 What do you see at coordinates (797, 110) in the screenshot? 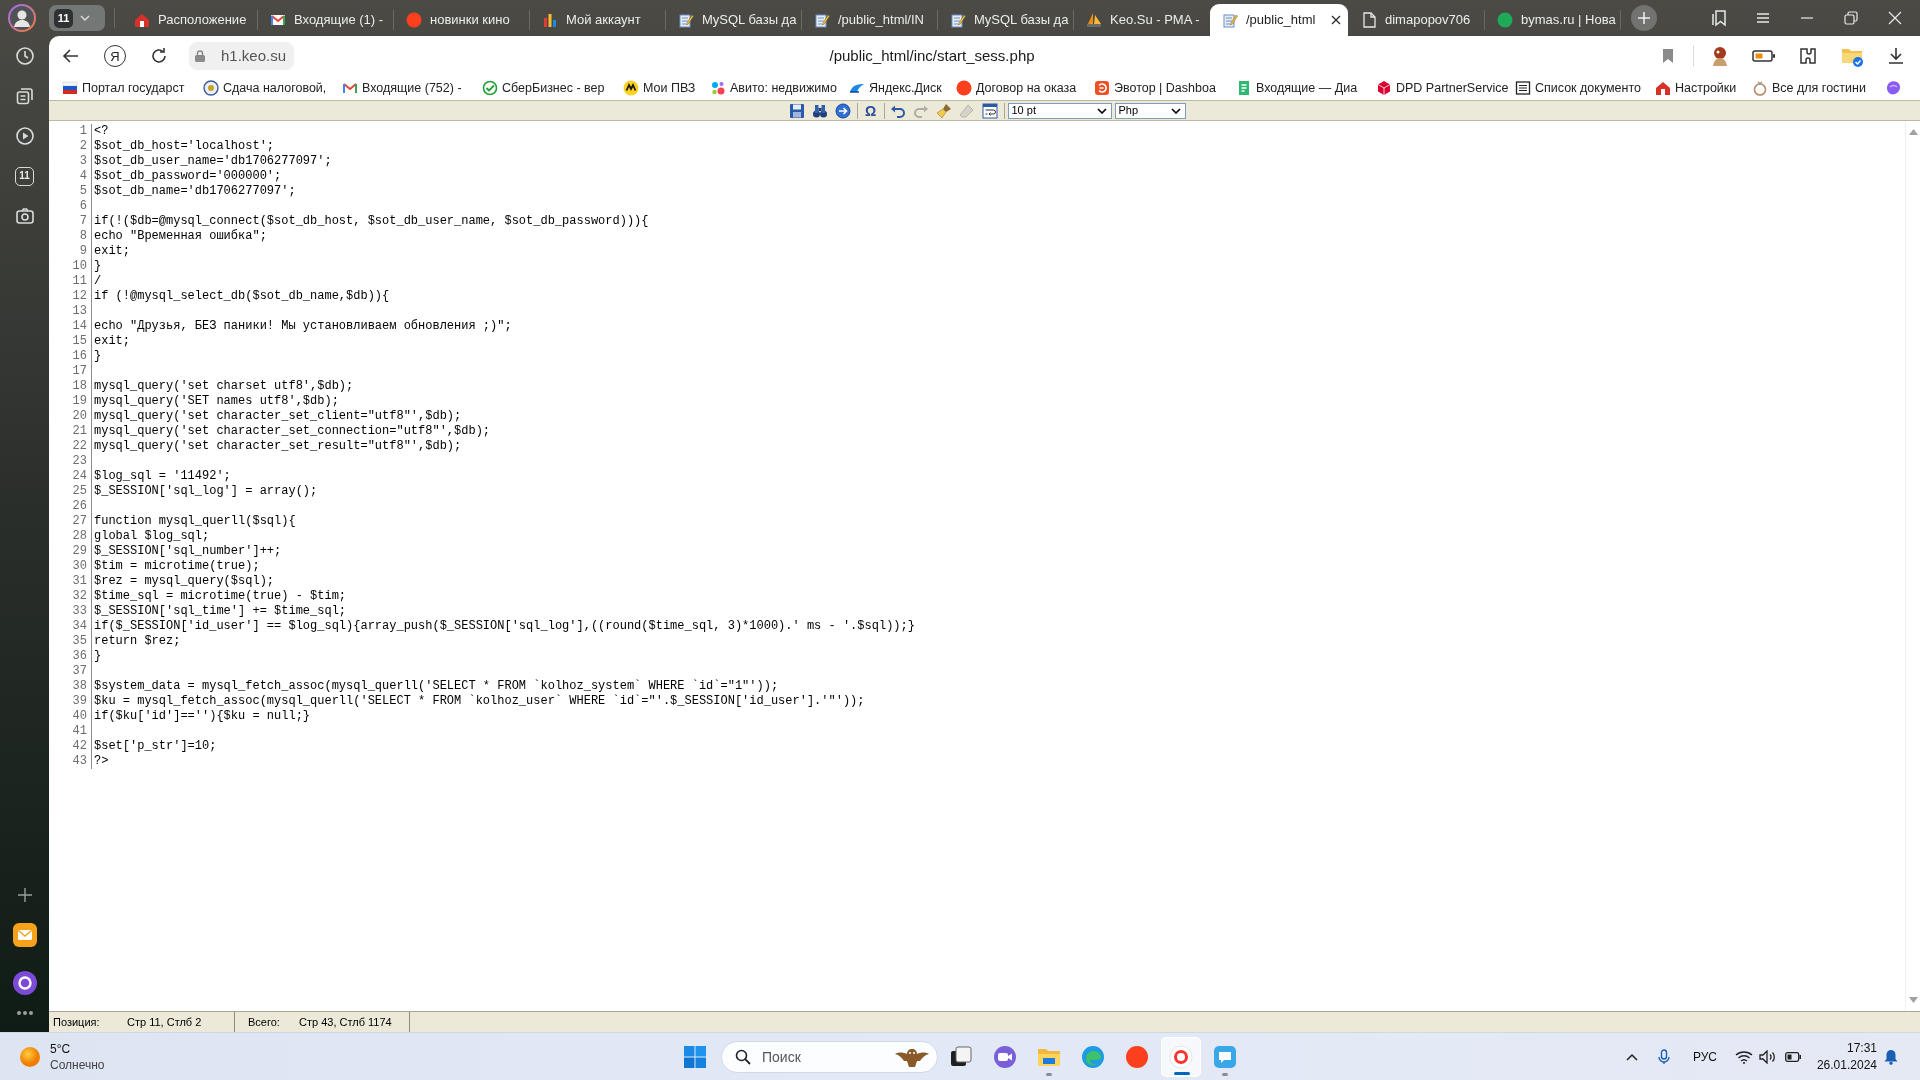
I see `save-icon` at bounding box center [797, 110].